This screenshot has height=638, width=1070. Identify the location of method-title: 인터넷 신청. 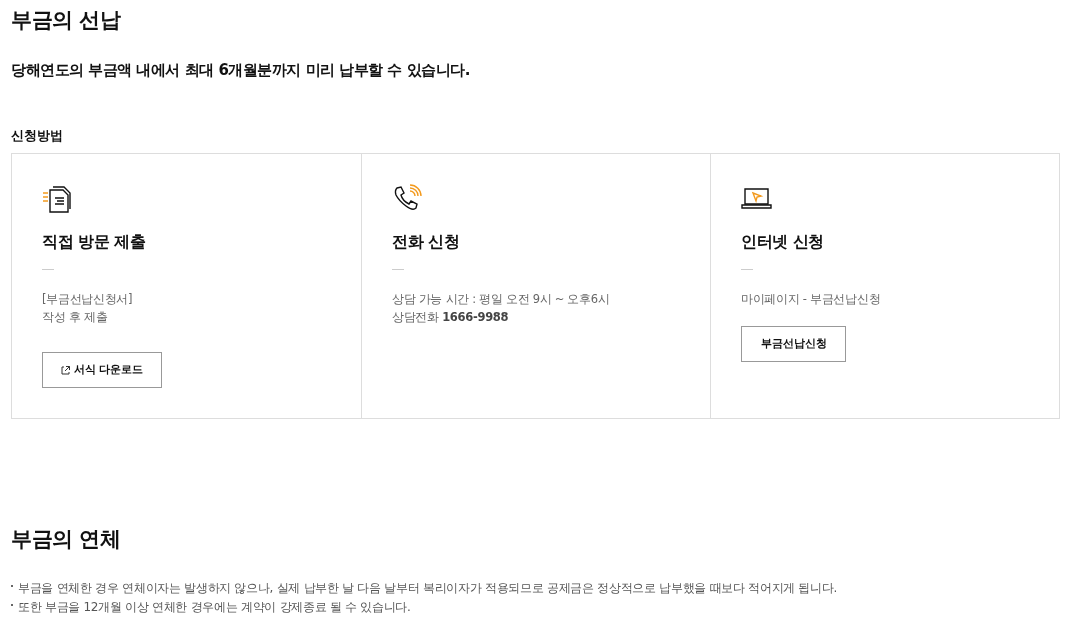
(783, 242).